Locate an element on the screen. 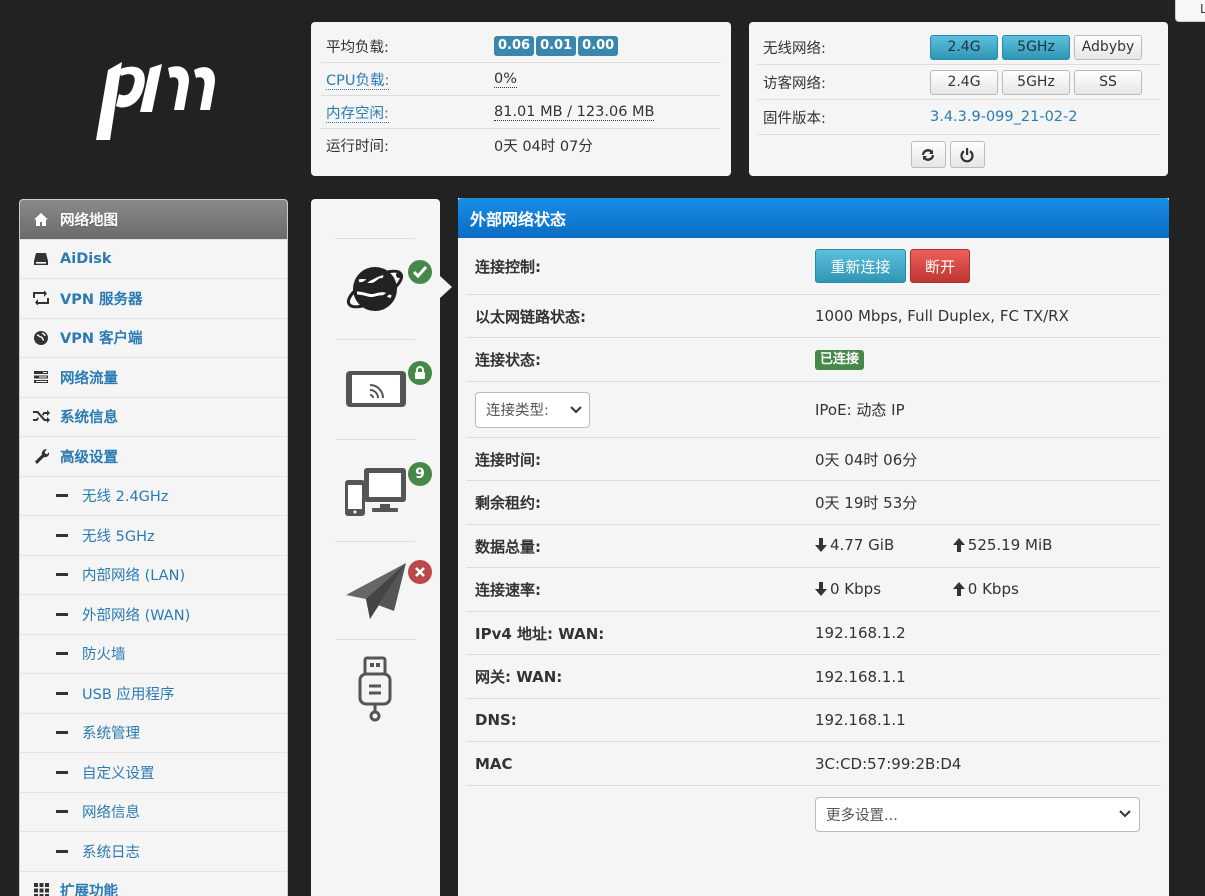 The width and height of the screenshot is (1205, 896). usb-icon is located at coordinates (375, 689).